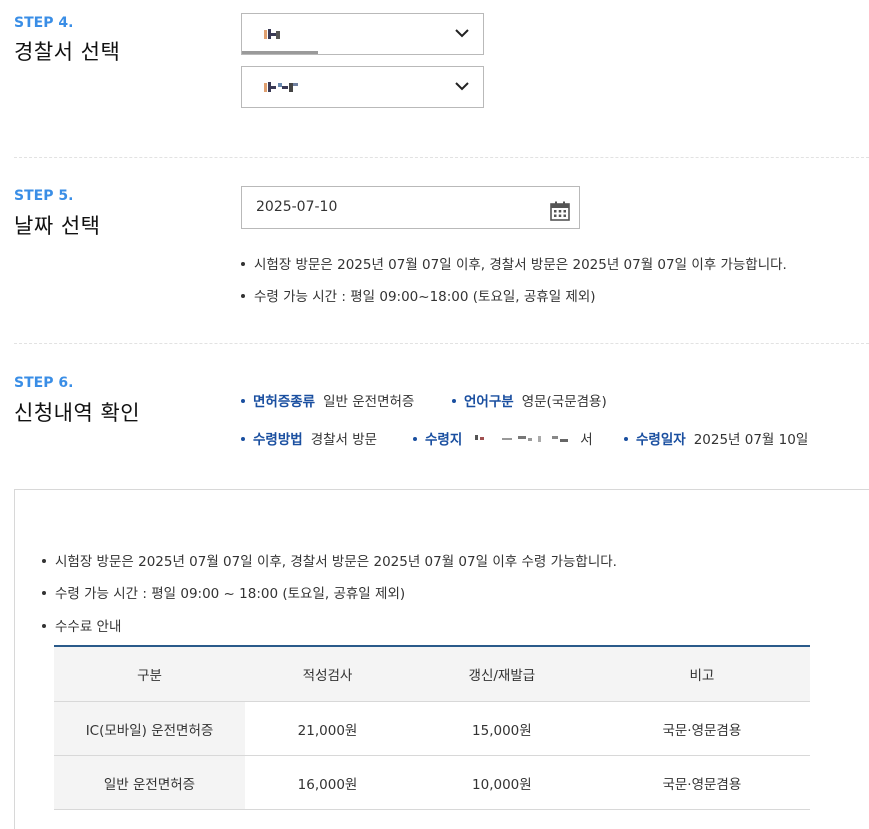  Describe the element at coordinates (149, 728) in the screenshot. I see `table-row-head: IC(모바일) 운전면허증` at that location.